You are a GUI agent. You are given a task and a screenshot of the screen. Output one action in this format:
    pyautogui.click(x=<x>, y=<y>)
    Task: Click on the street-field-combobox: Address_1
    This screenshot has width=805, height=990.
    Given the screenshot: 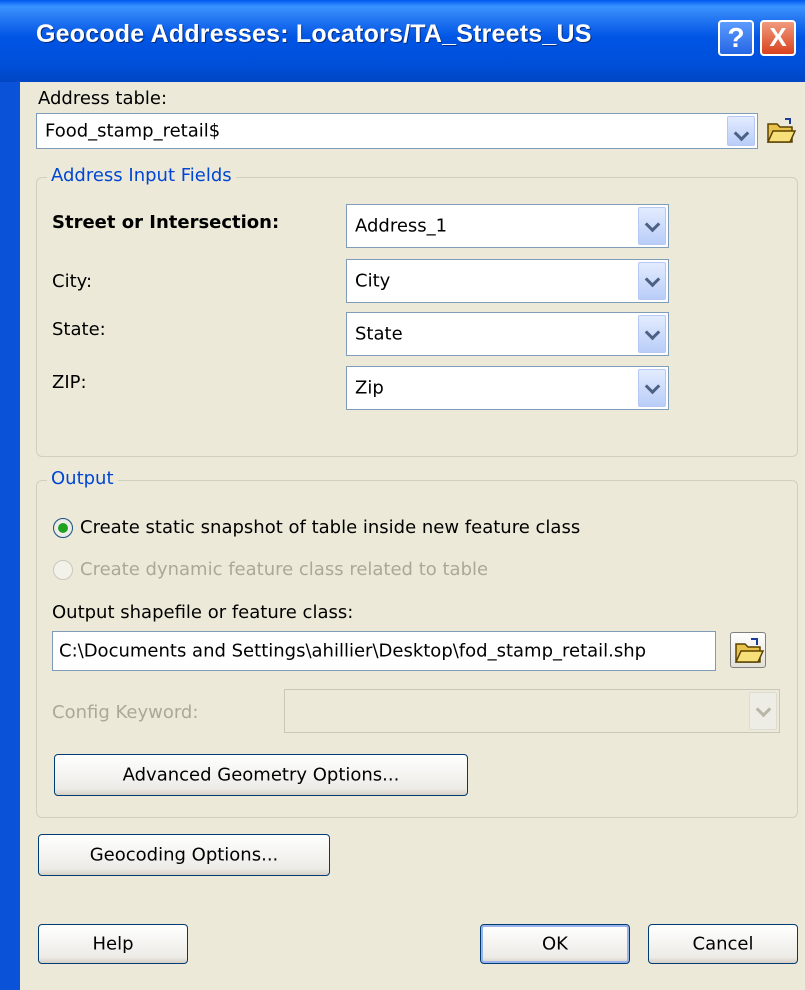 What is the action you would take?
    pyautogui.click(x=507, y=226)
    